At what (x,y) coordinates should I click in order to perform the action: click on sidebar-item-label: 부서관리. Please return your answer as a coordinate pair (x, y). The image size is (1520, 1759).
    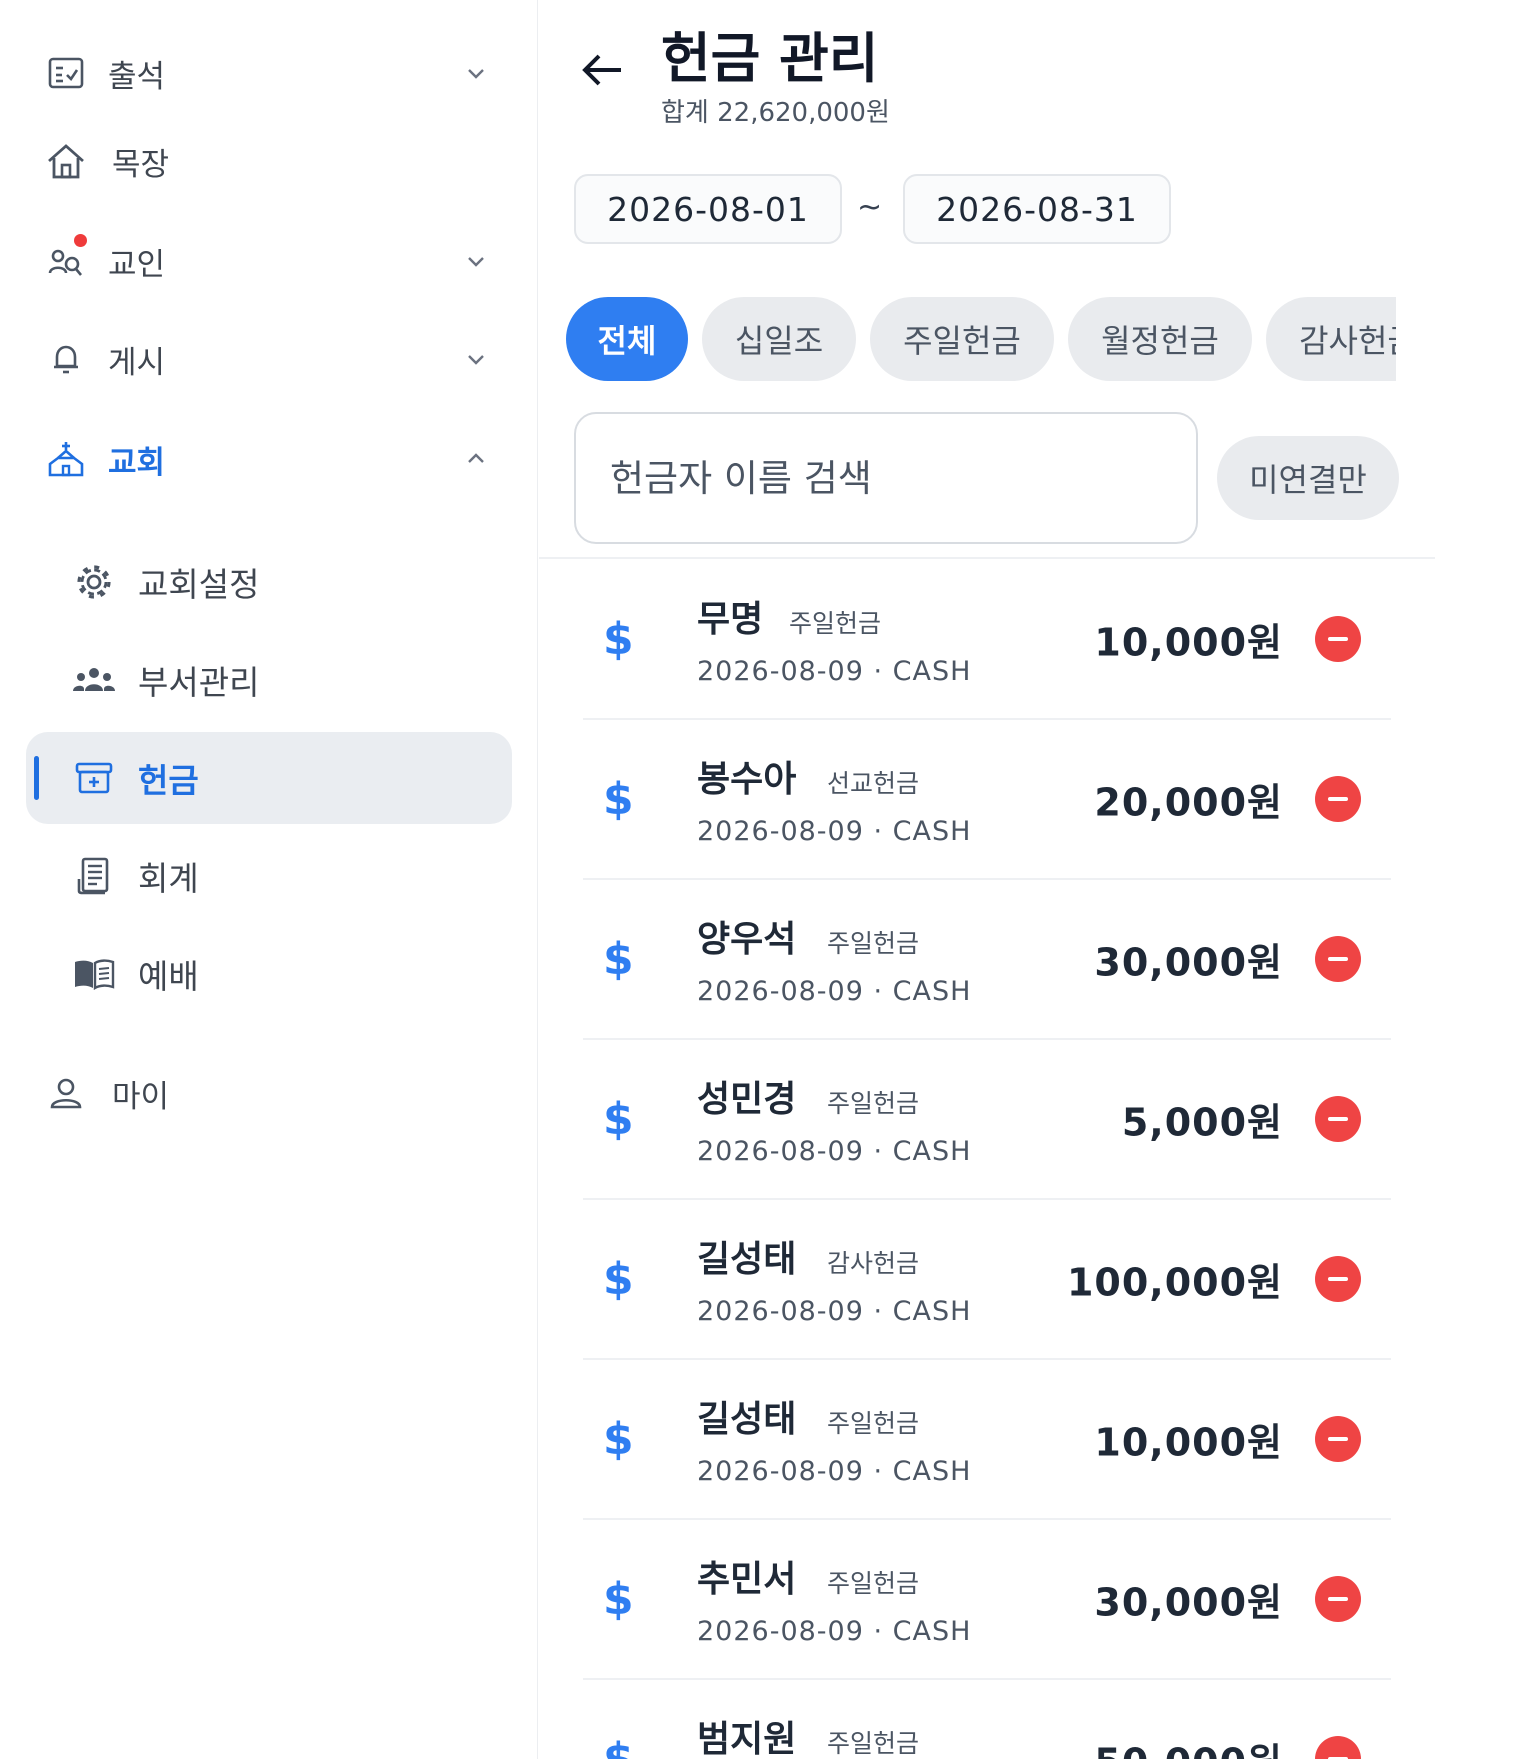
    Looking at the image, I should click on (199, 682).